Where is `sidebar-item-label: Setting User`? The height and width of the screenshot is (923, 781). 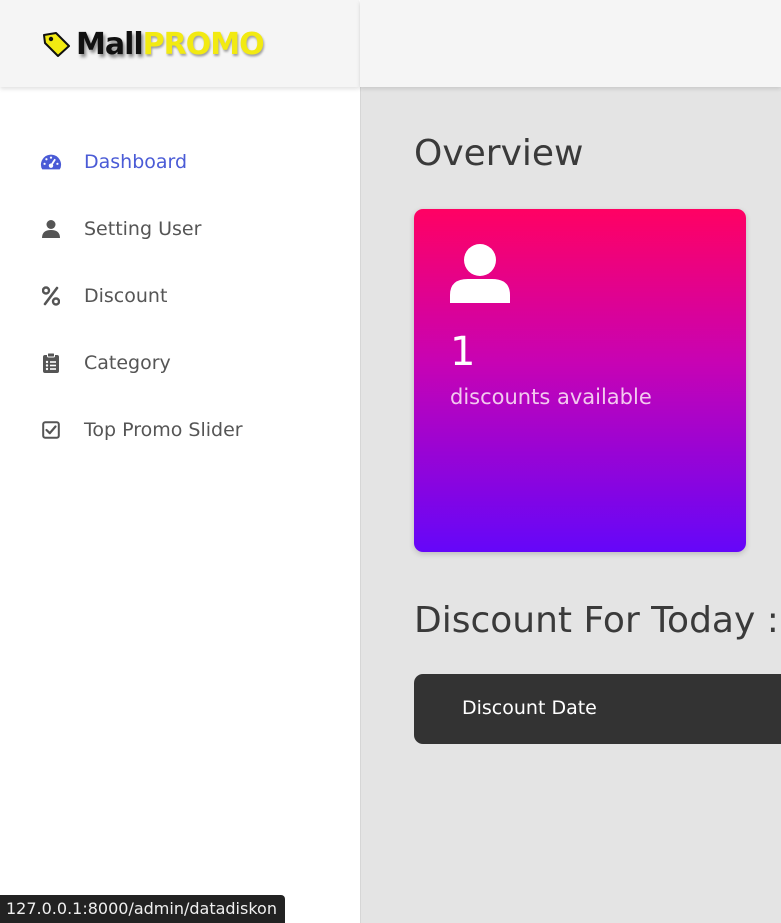
sidebar-item-label: Setting User is located at coordinates (143, 229).